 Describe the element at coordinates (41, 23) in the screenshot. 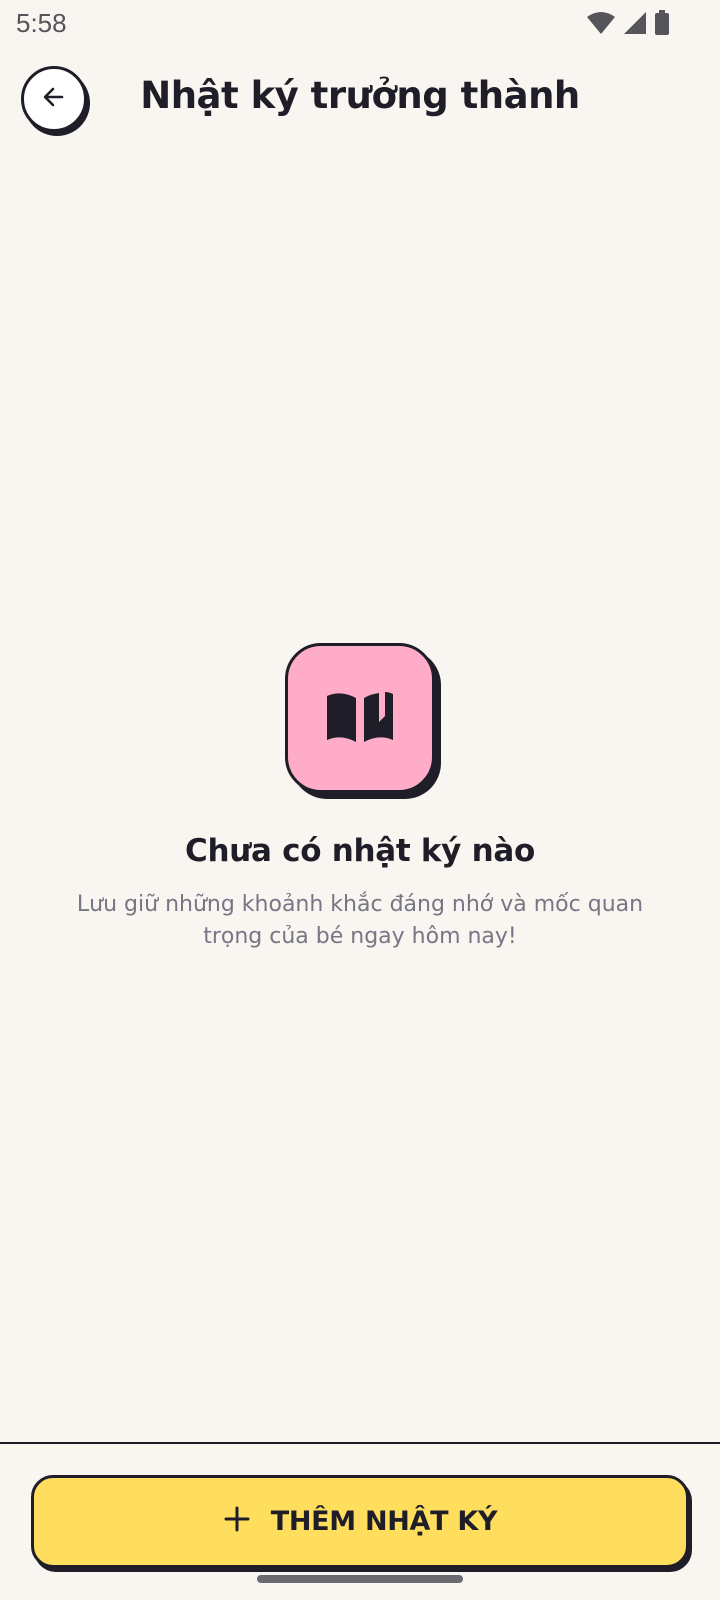

I see `status-time: 5:58` at that location.